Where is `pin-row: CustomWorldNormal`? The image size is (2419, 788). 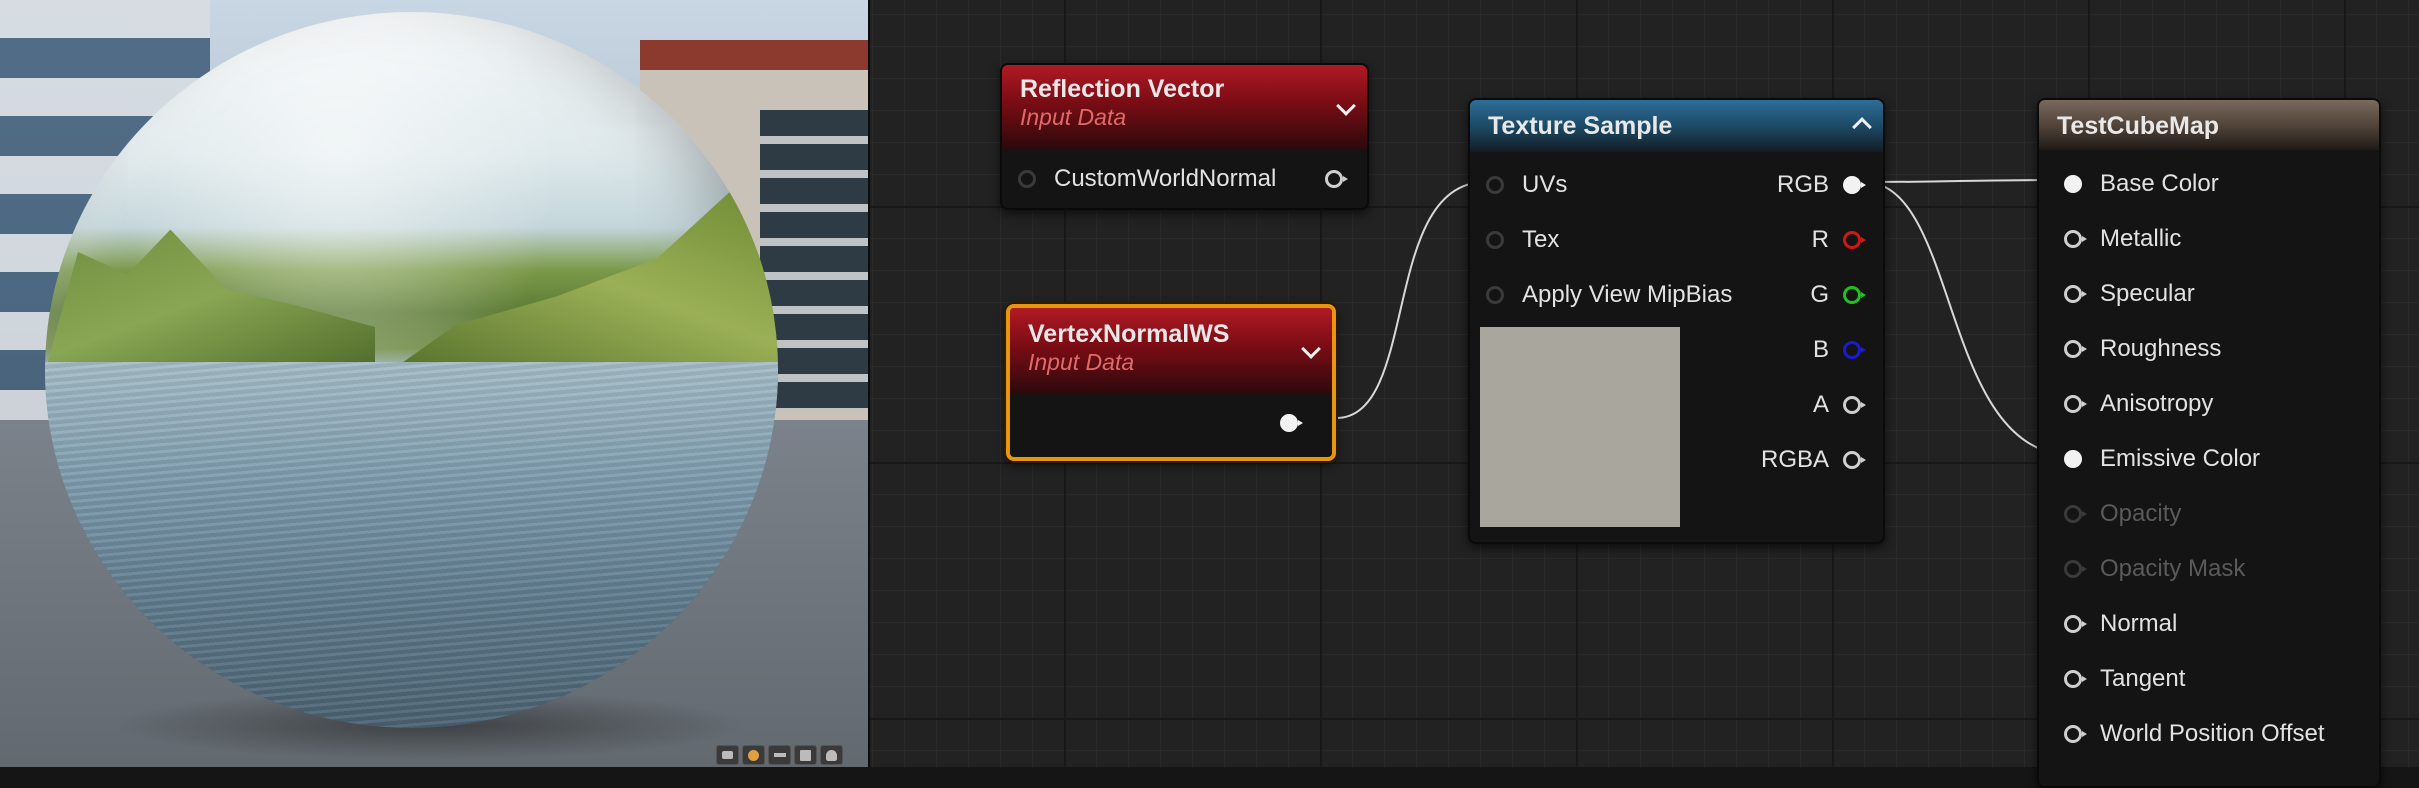
pin-row: CustomWorldNormal is located at coordinates (1185, 179).